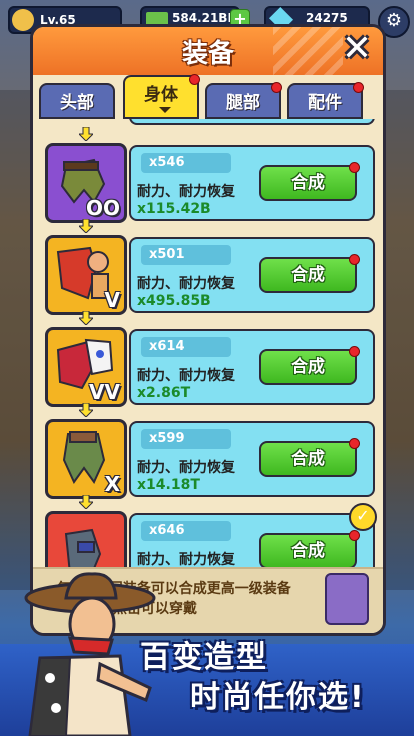  Describe the element at coordinates (186, 439) in the screenshot. I see `item-count: x599` at that location.